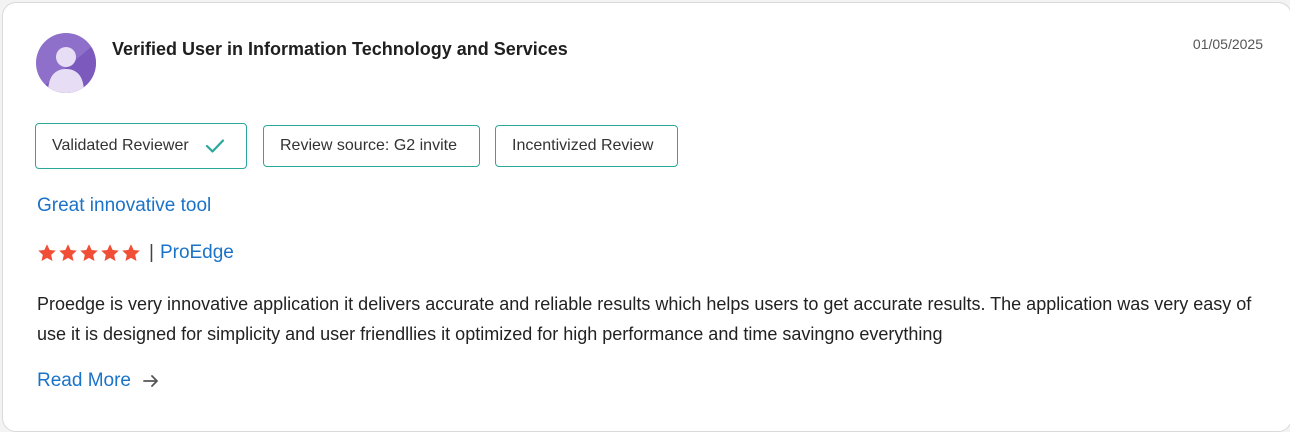 The width and height of the screenshot is (1290, 432). Describe the element at coordinates (215, 146) in the screenshot. I see `check-icon` at that location.